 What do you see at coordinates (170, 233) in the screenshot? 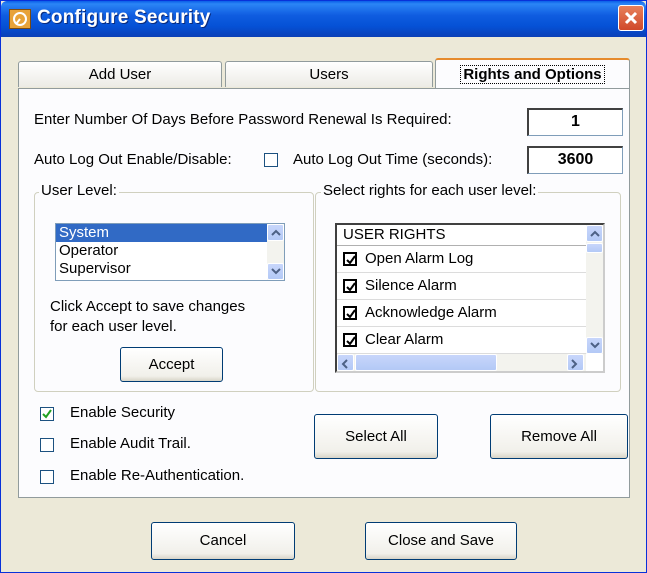
I see `user-level-item-system: System` at bounding box center [170, 233].